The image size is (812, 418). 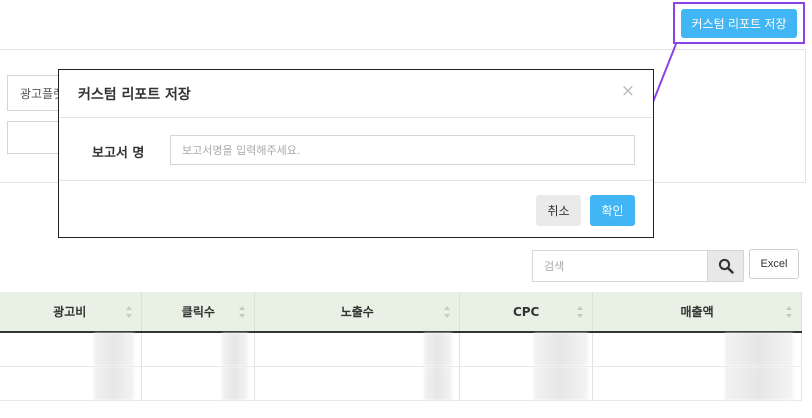 I want to click on excel-button: Excel, so click(x=774, y=264).